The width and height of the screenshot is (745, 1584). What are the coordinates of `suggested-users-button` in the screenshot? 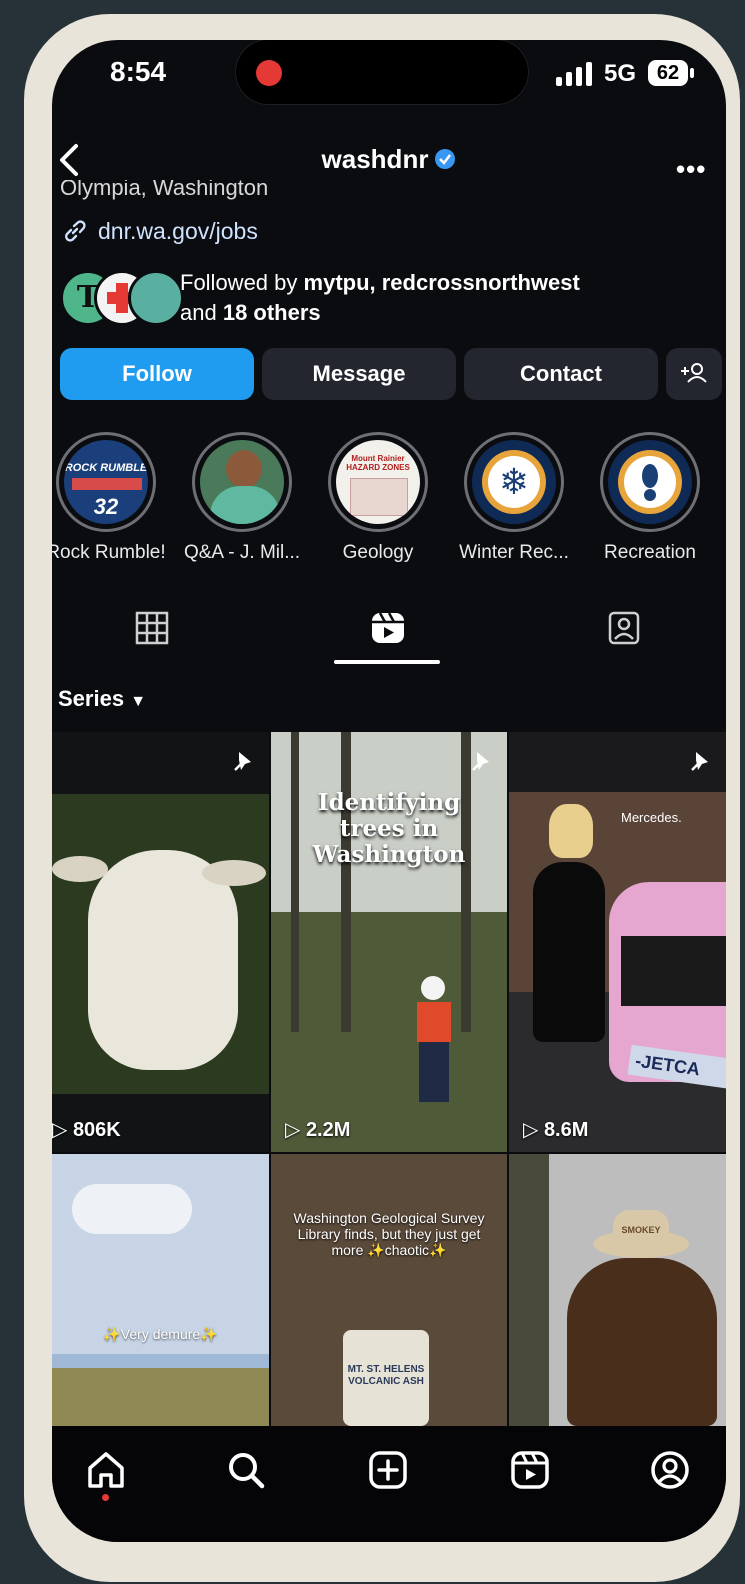 It's located at (694, 374).